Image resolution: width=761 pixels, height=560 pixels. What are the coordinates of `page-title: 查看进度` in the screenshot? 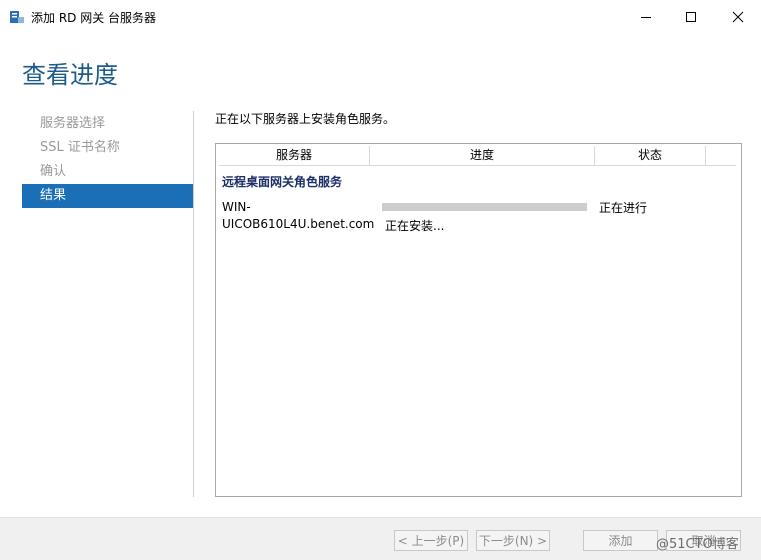 It's located at (70, 75).